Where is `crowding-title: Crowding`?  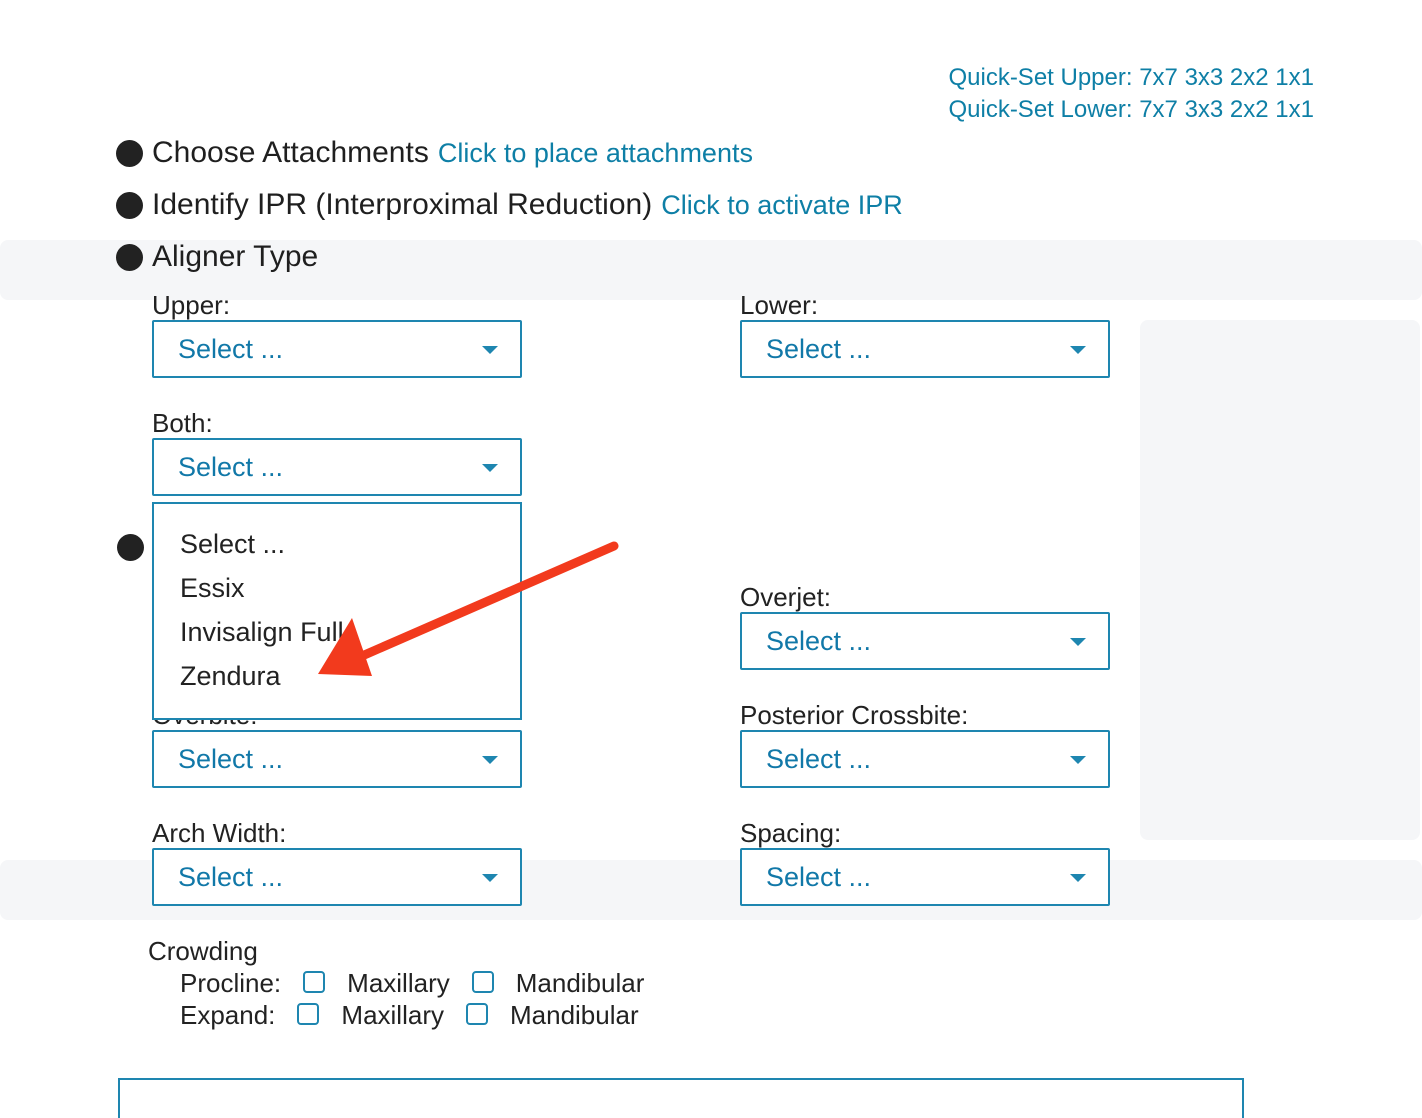
crowding-title: Crowding is located at coordinates (203, 951).